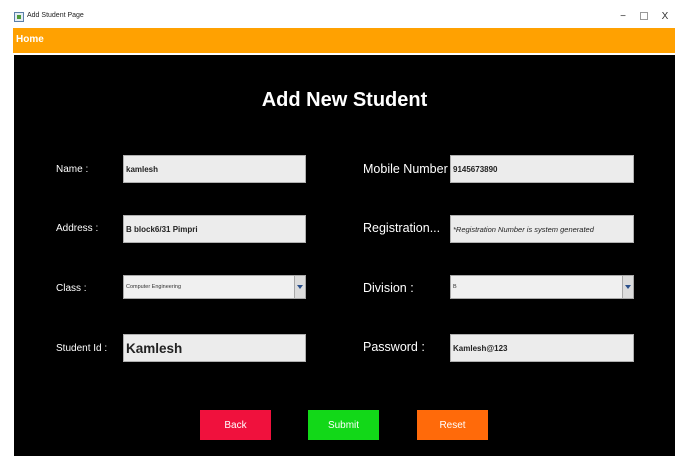 The image size is (684, 461). I want to click on menu-item-home: Home, so click(30, 39).